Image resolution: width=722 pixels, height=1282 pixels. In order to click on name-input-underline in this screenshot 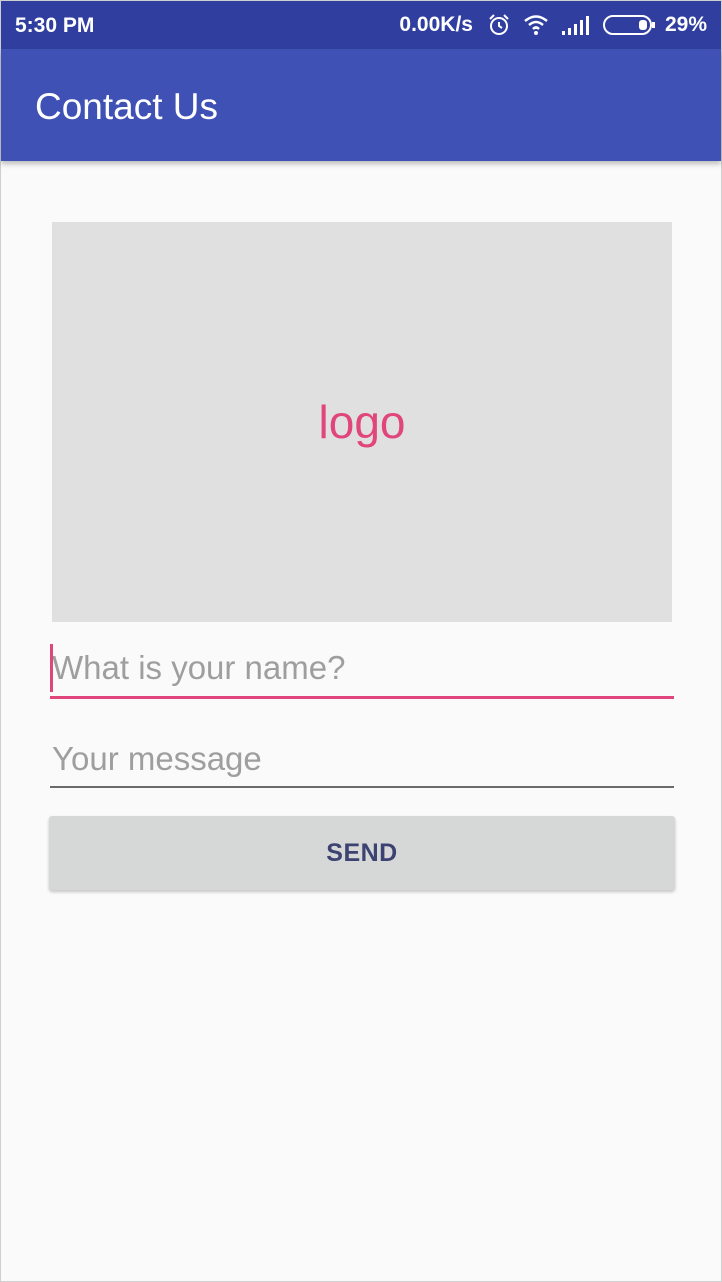, I will do `click(362, 697)`.